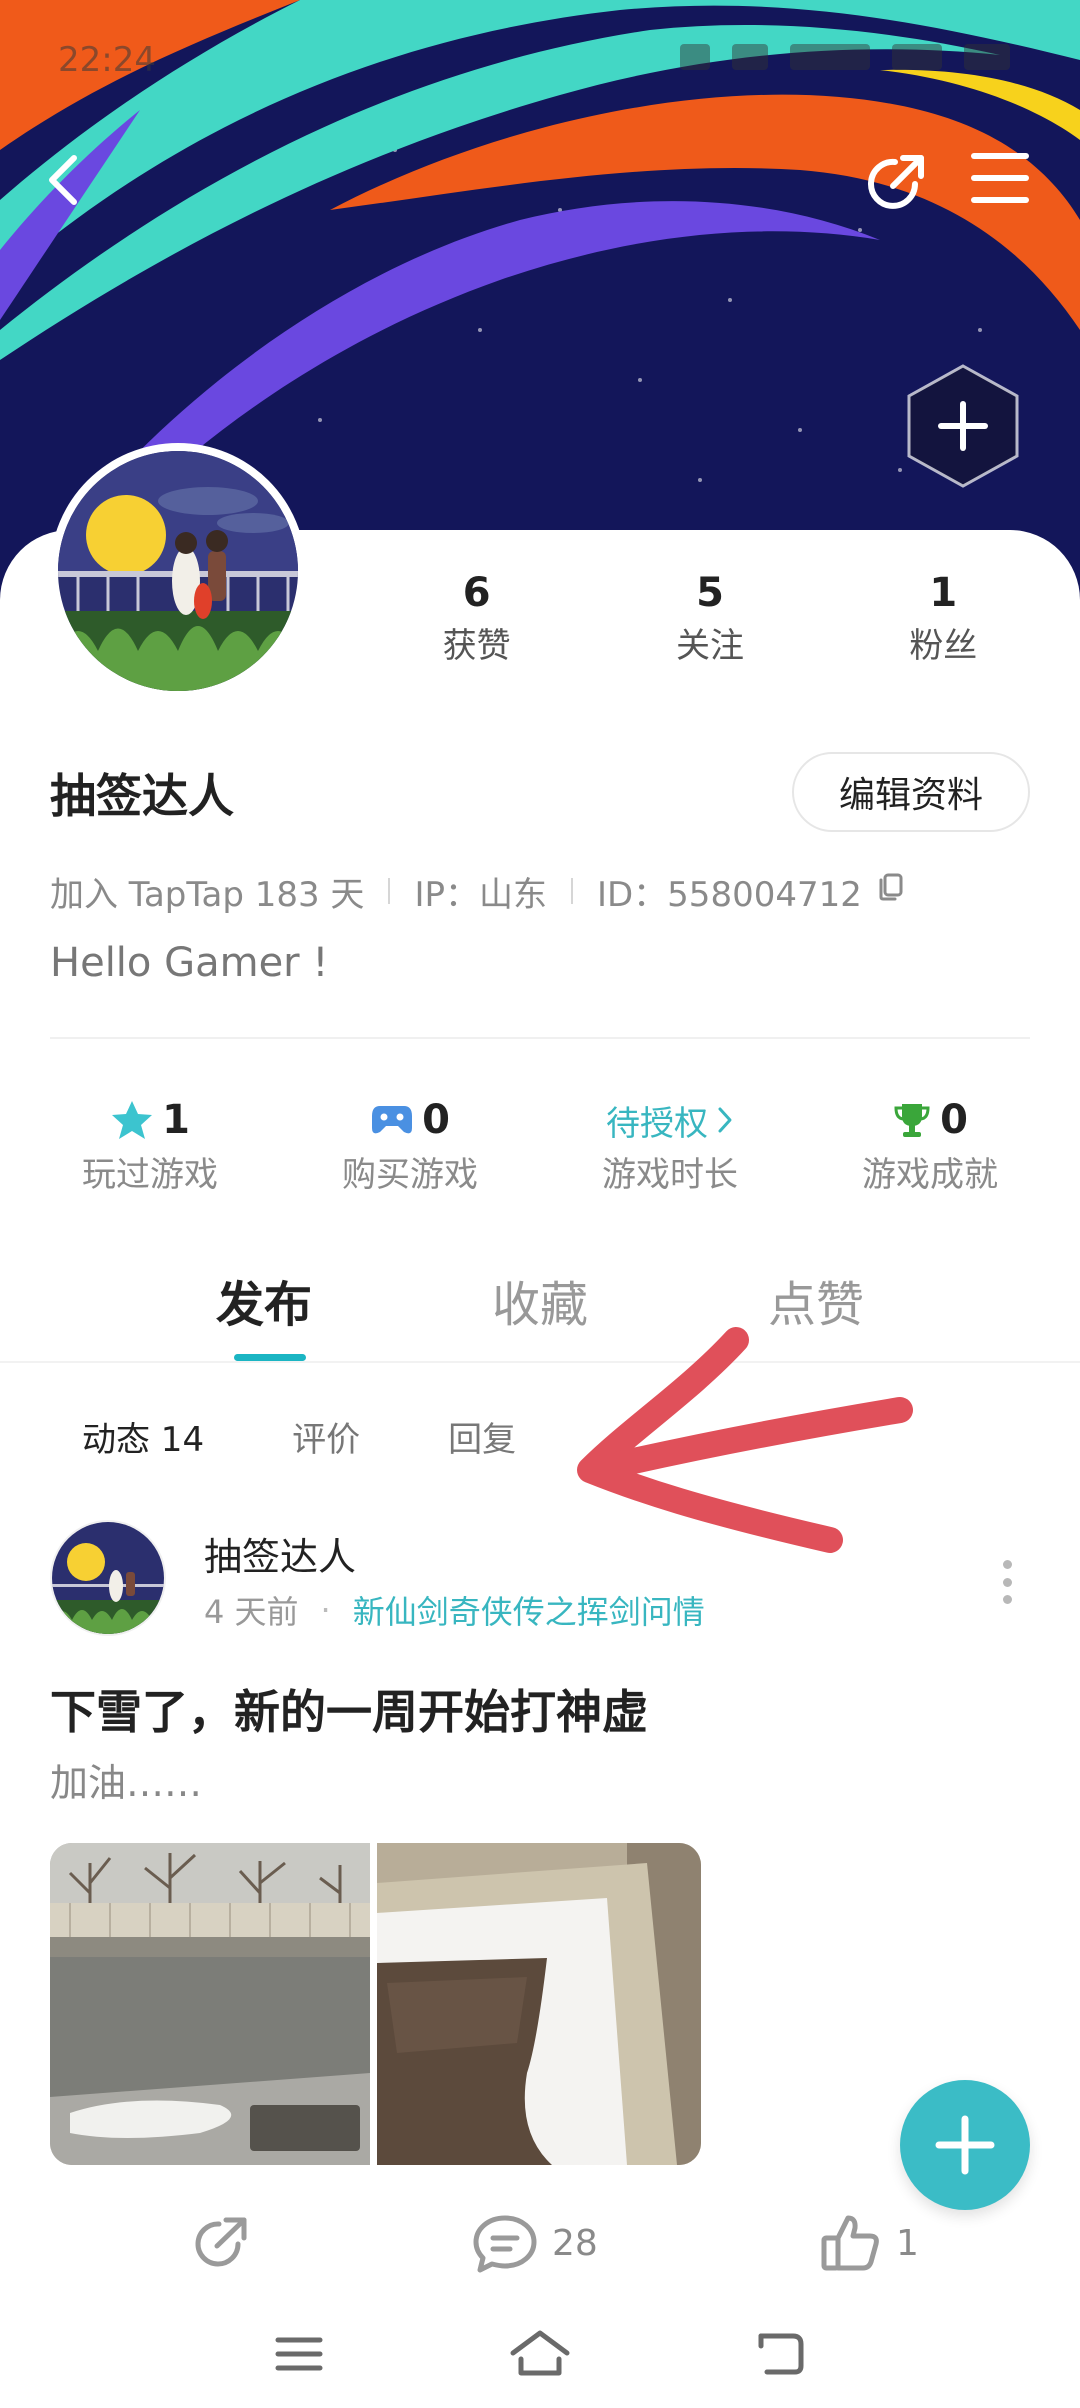 Image resolution: width=1080 pixels, height=2408 pixels. What do you see at coordinates (410, 1175) in the screenshot?
I see `purchased-label: 购买游戏` at bounding box center [410, 1175].